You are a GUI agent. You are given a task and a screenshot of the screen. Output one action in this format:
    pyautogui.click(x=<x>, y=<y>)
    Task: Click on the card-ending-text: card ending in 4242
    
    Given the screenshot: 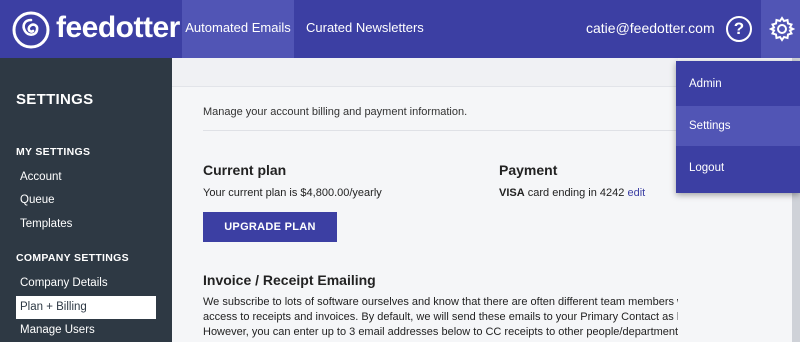 What is the action you would take?
    pyautogui.click(x=576, y=193)
    